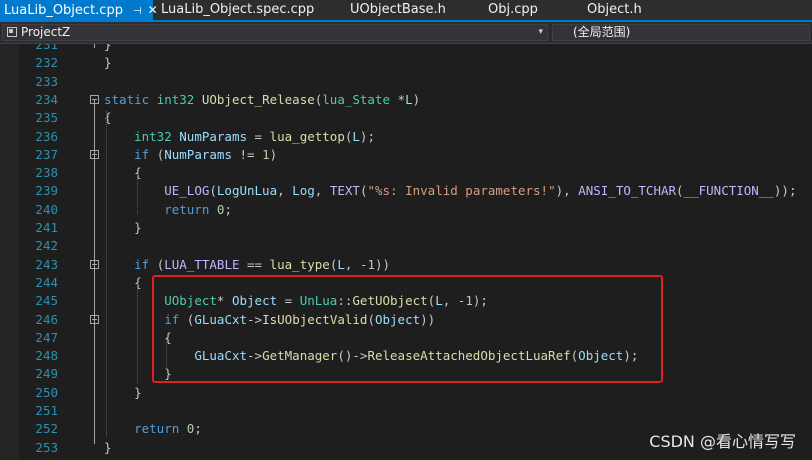  What do you see at coordinates (406, 155) in the screenshot?
I see `code-line: 237 if (NumParams != 1)` at bounding box center [406, 155].